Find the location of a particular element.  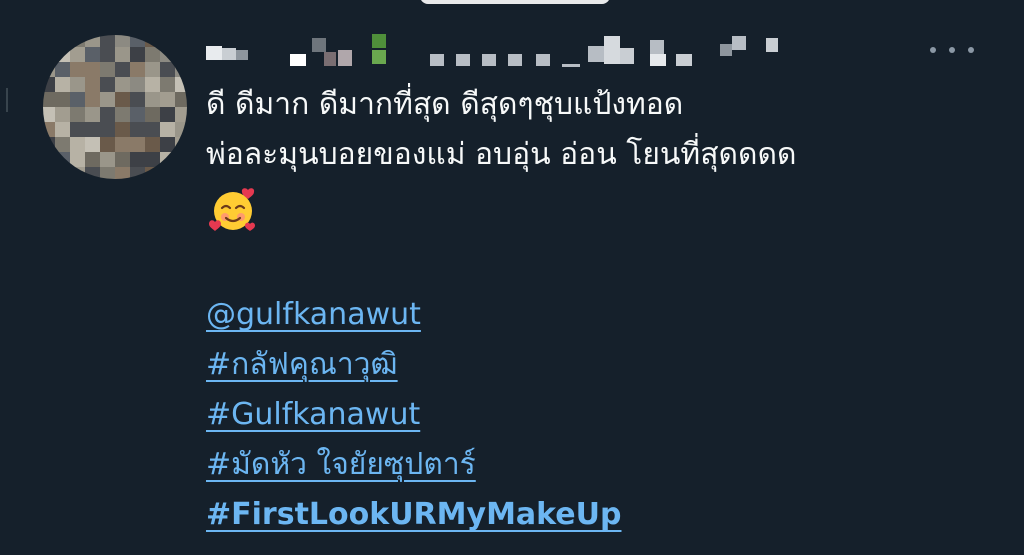

hashtag-link: #มัดหัว ใจยัยซุปตาร์ is located at coordinates (606, 465).